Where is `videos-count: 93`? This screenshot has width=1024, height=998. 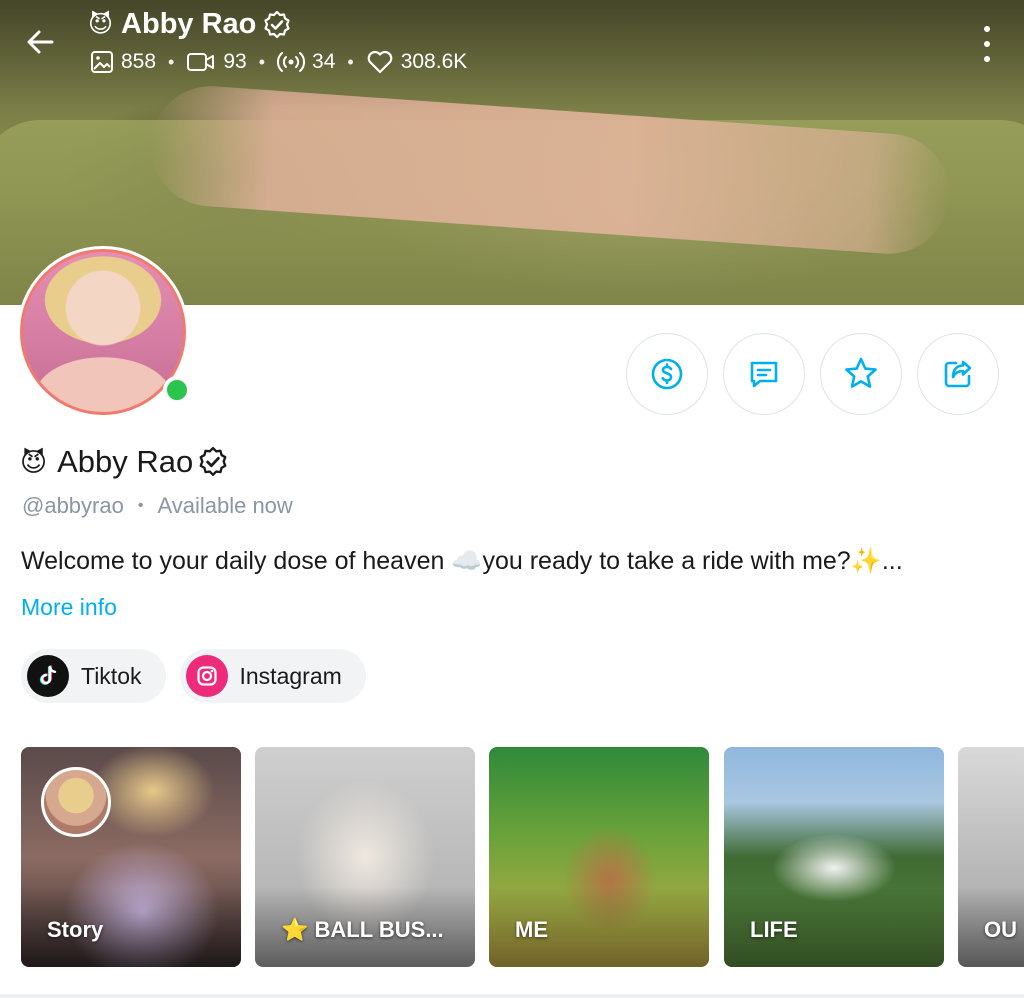 videos-count: 93 is located at coordinates (235, 61).